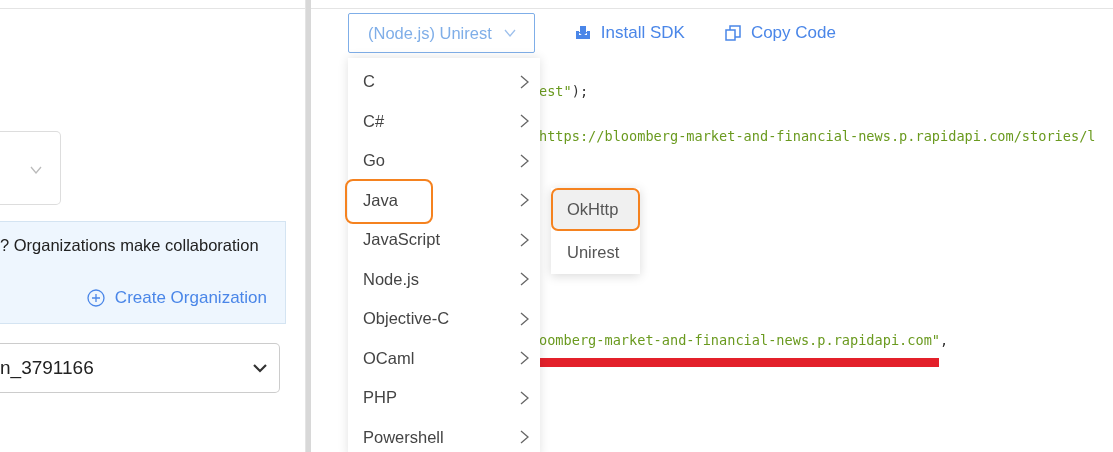  What do you see at coordinates (744, 340) in the screenshot?
I see `code-line: oomberg-market-and-financial-news.p.rapidapi.com",` at bounding box center [744, 340].